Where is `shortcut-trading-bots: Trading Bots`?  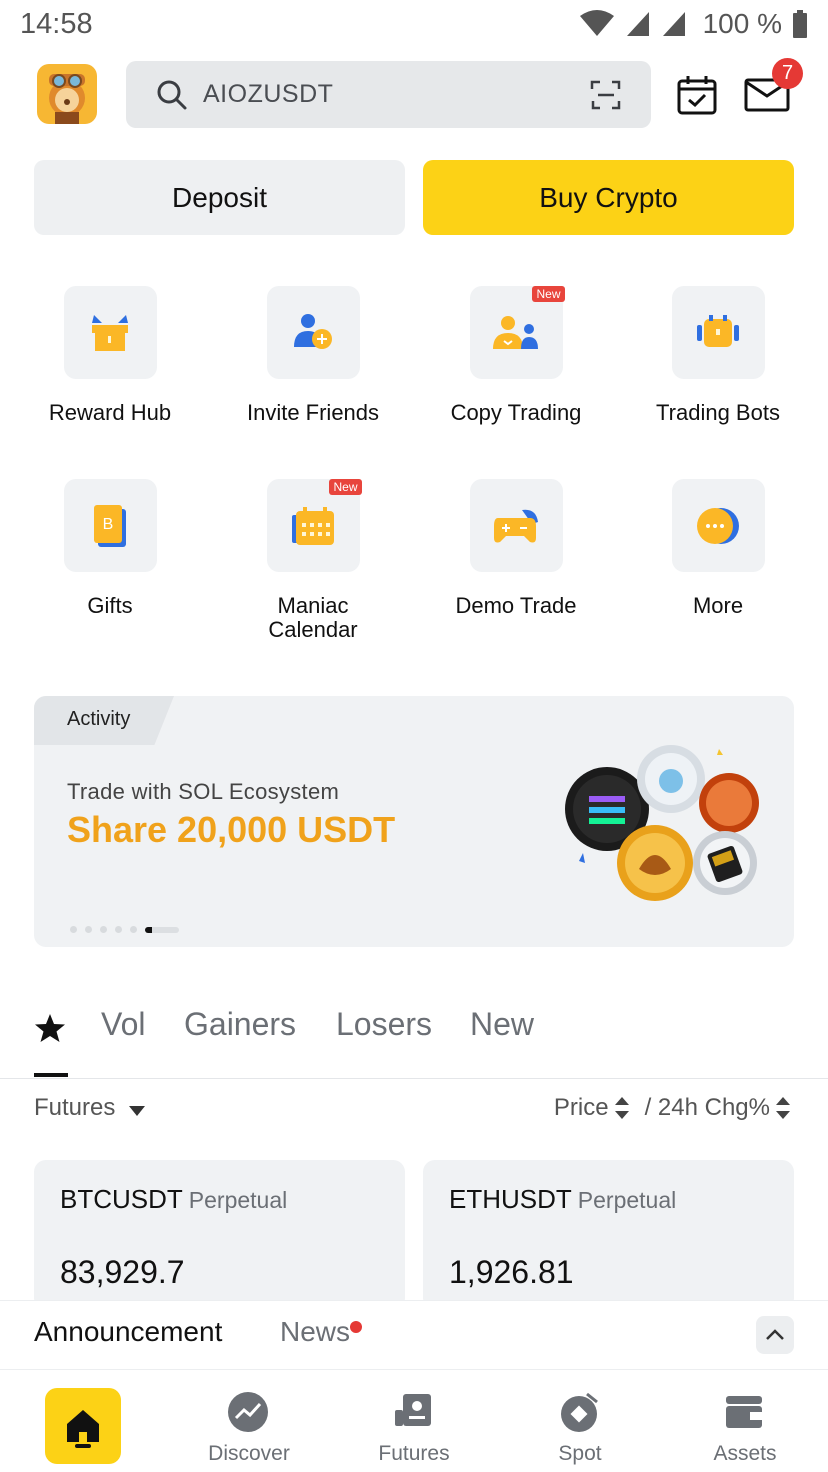
shortcut-trading-bots: Trading Bots is located at coordinates (718, 355).